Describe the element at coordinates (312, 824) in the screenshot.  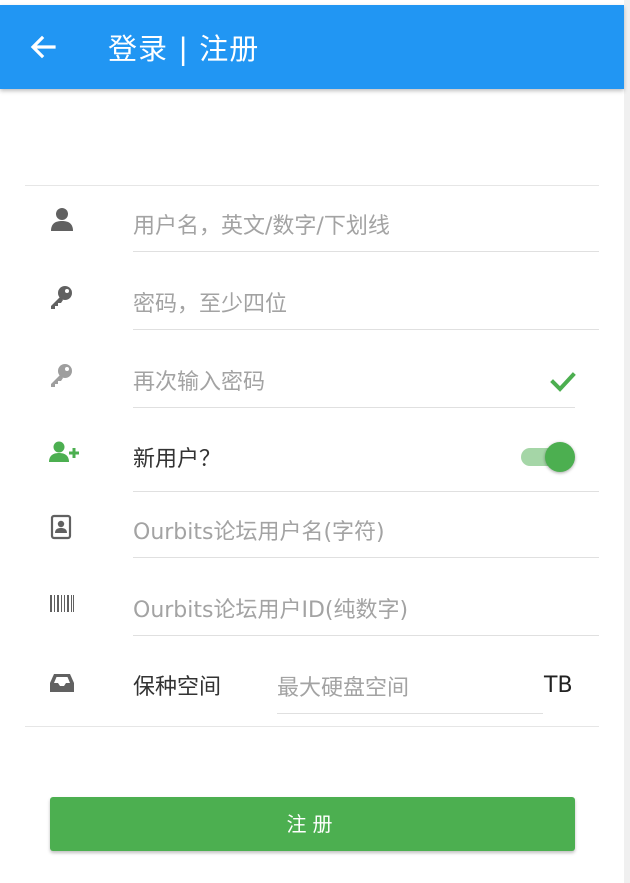
I see `register-button: 注册` at that location.